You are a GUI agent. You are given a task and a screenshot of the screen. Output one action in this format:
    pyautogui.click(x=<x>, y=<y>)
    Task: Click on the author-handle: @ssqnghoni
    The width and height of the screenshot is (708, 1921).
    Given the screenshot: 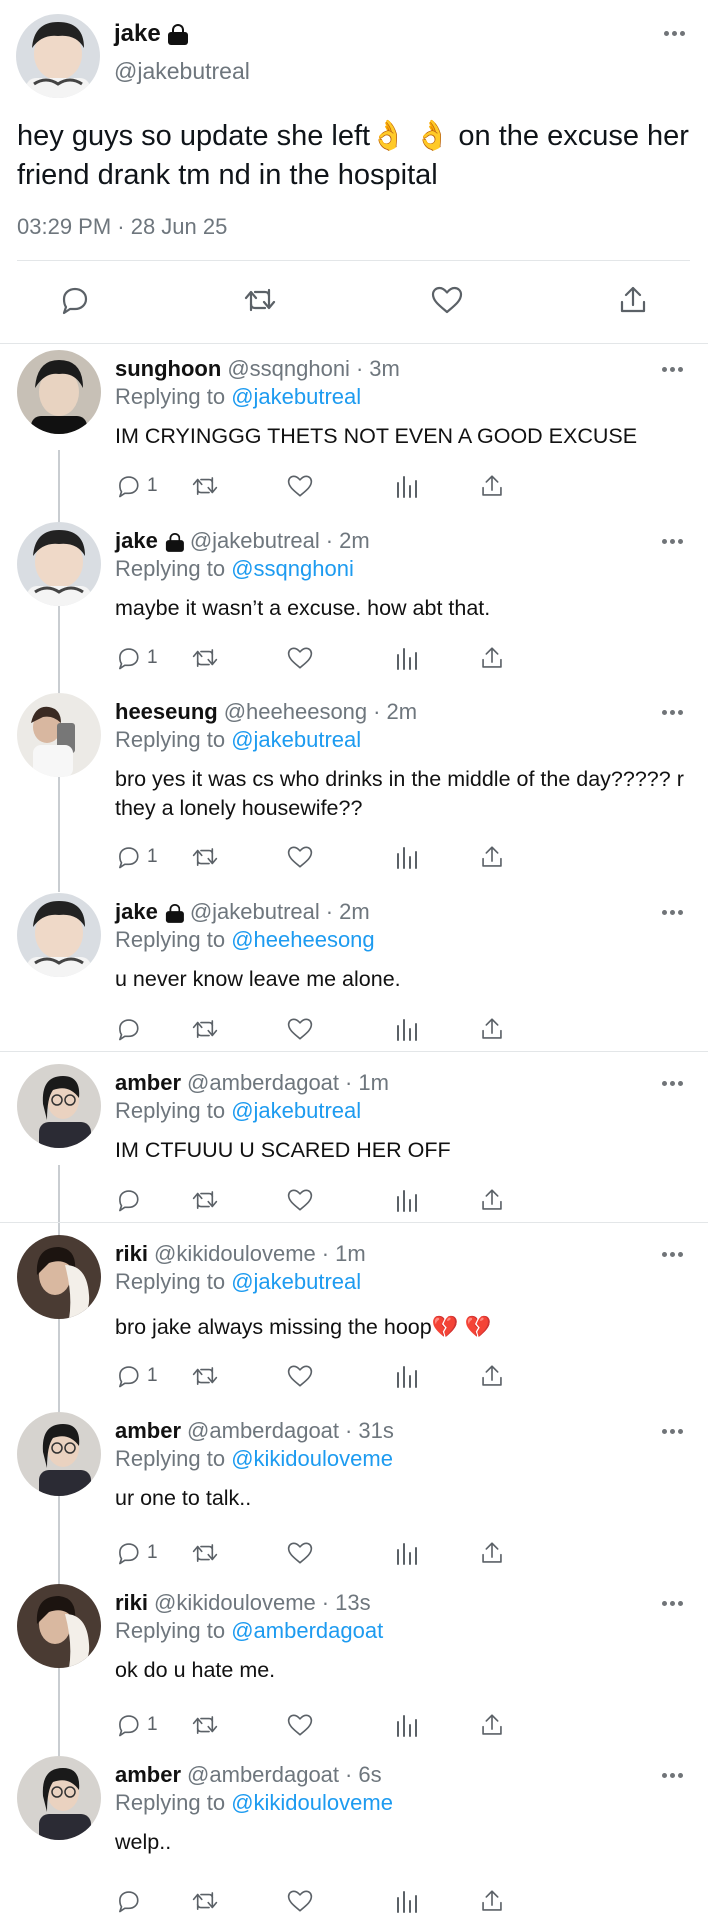 What is the action you would take?
    pyautogui.click(x=288, y=369)
    